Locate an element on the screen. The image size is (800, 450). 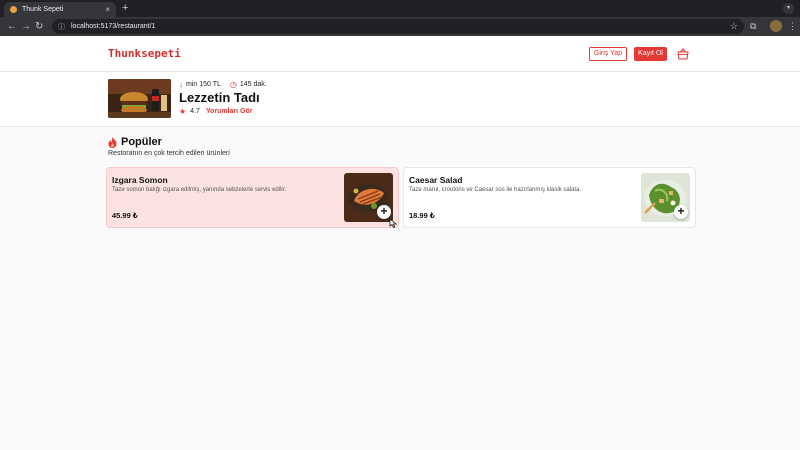
favicon-icon is located at coordinates (13, 9).